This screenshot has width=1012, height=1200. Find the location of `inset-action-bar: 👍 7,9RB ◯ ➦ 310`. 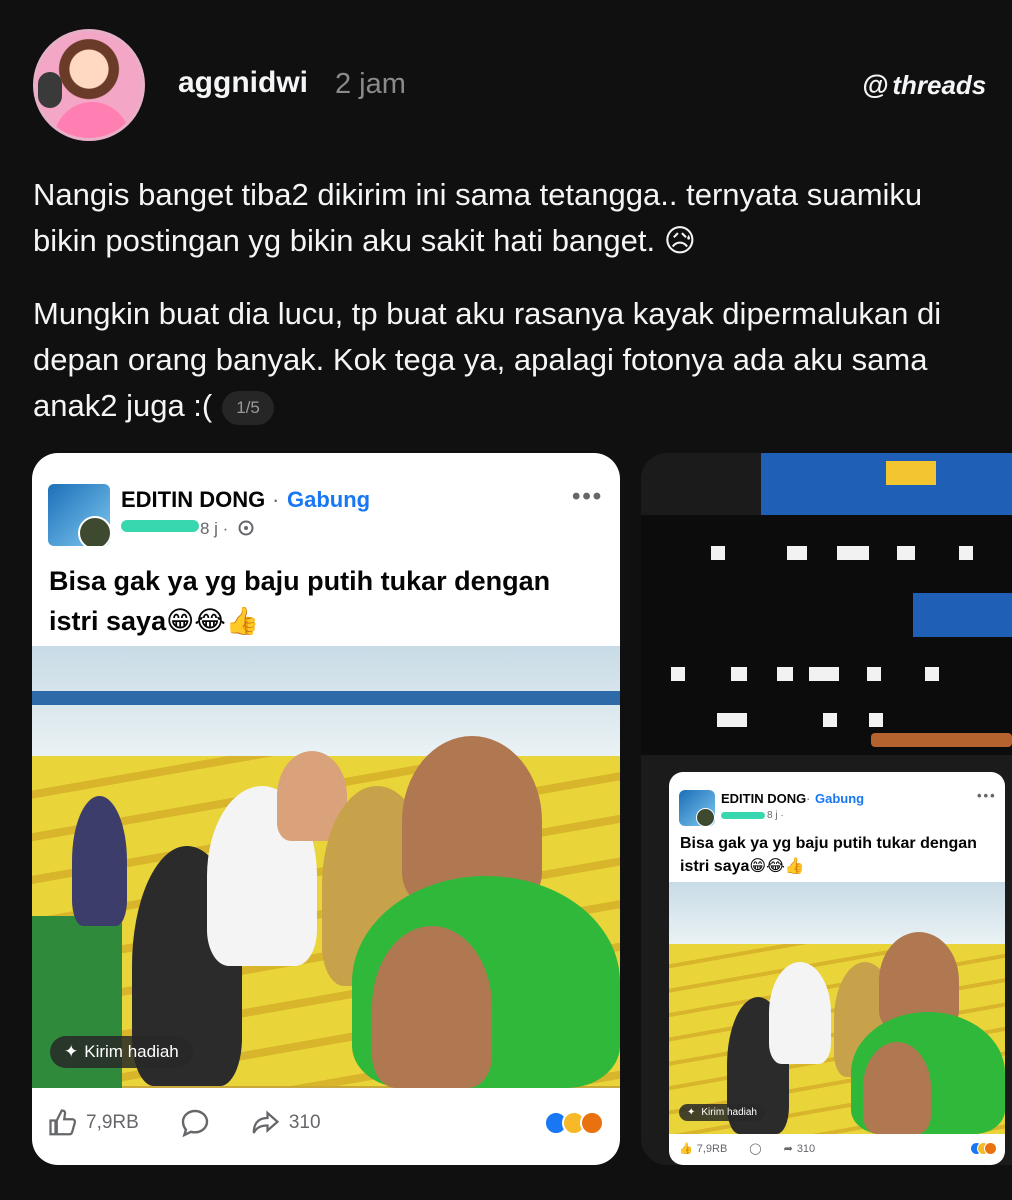

inset-action-bar: 👍 7,9RB ◯ ➦ 310 is located at coordinates (838, 1148).